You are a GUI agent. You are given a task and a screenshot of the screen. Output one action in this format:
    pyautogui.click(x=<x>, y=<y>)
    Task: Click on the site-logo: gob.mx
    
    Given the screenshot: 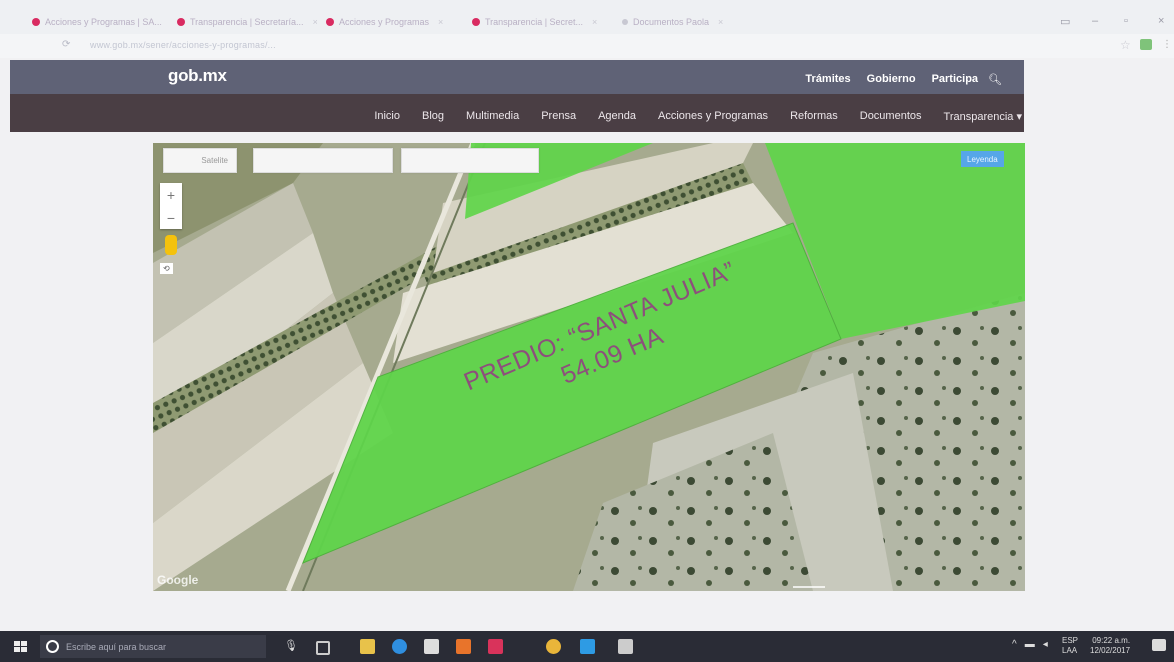 What is the action you would take?
    pyautogui.click(x=197, y=76)
    